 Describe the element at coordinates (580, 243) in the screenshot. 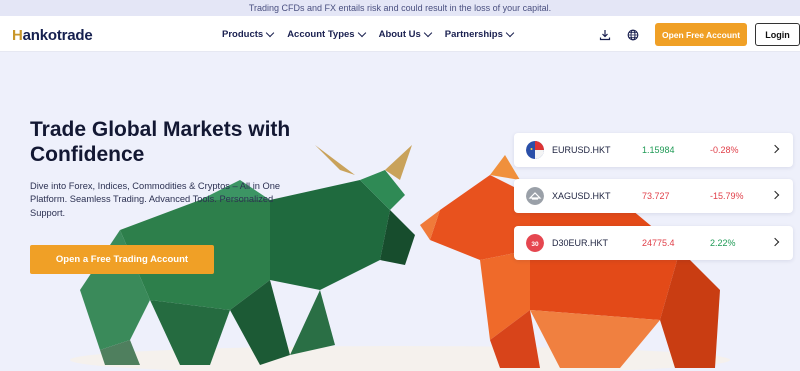

I see `ticker-symbol: D30EUR.HKT` at that location.